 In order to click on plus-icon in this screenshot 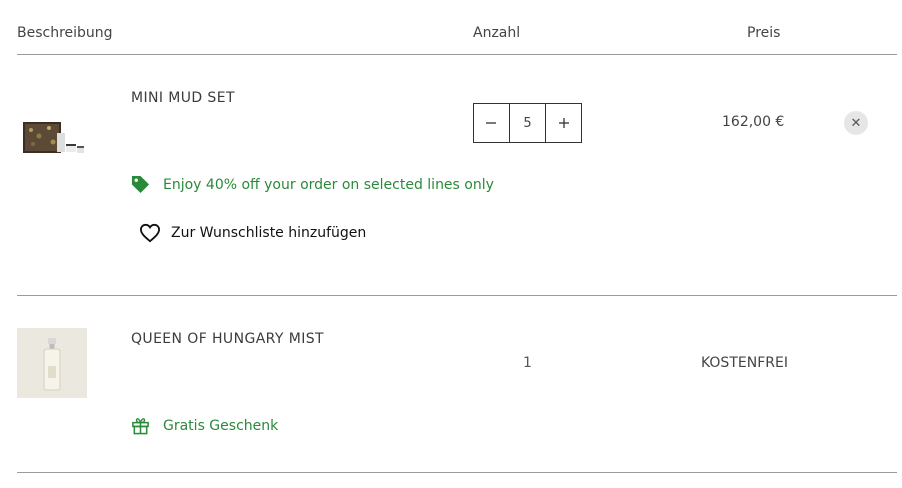, I will do `click(563, 123)`.